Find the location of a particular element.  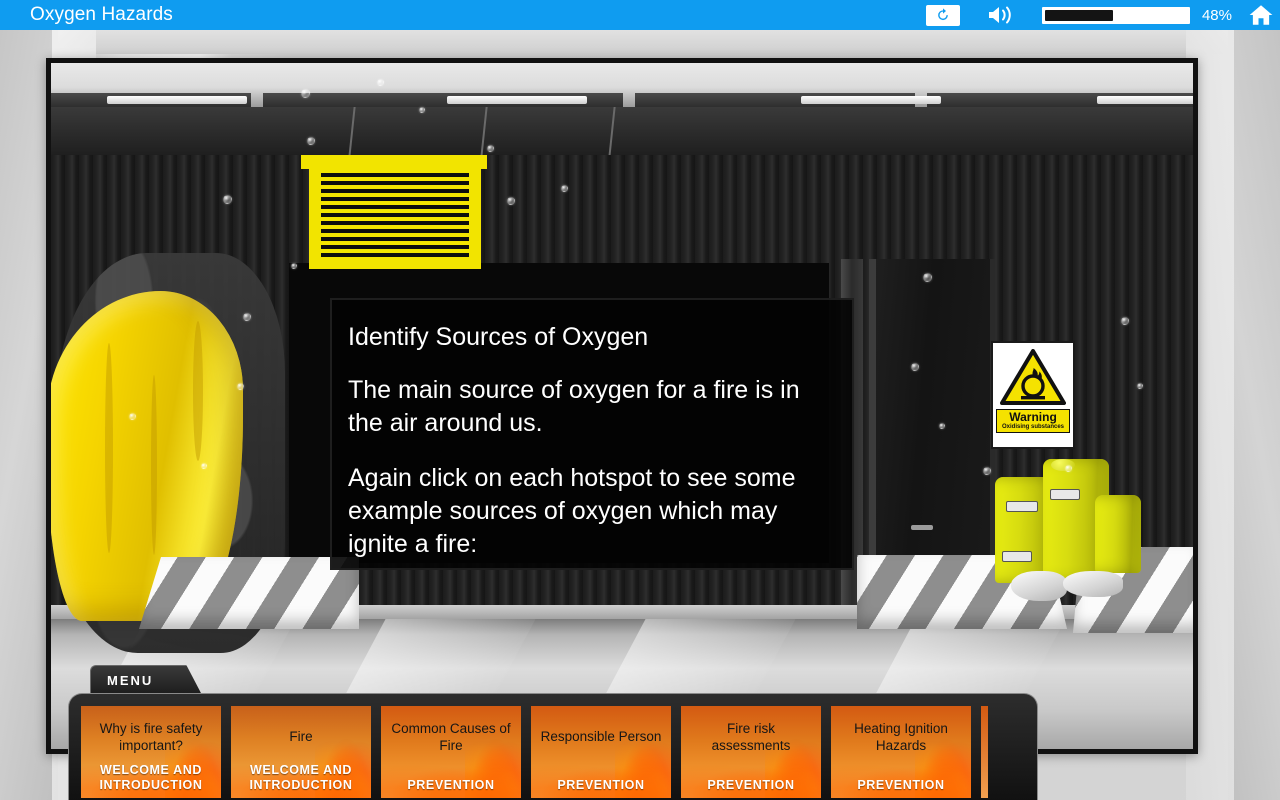

scene-soffit is located at coordinates (622, 133).